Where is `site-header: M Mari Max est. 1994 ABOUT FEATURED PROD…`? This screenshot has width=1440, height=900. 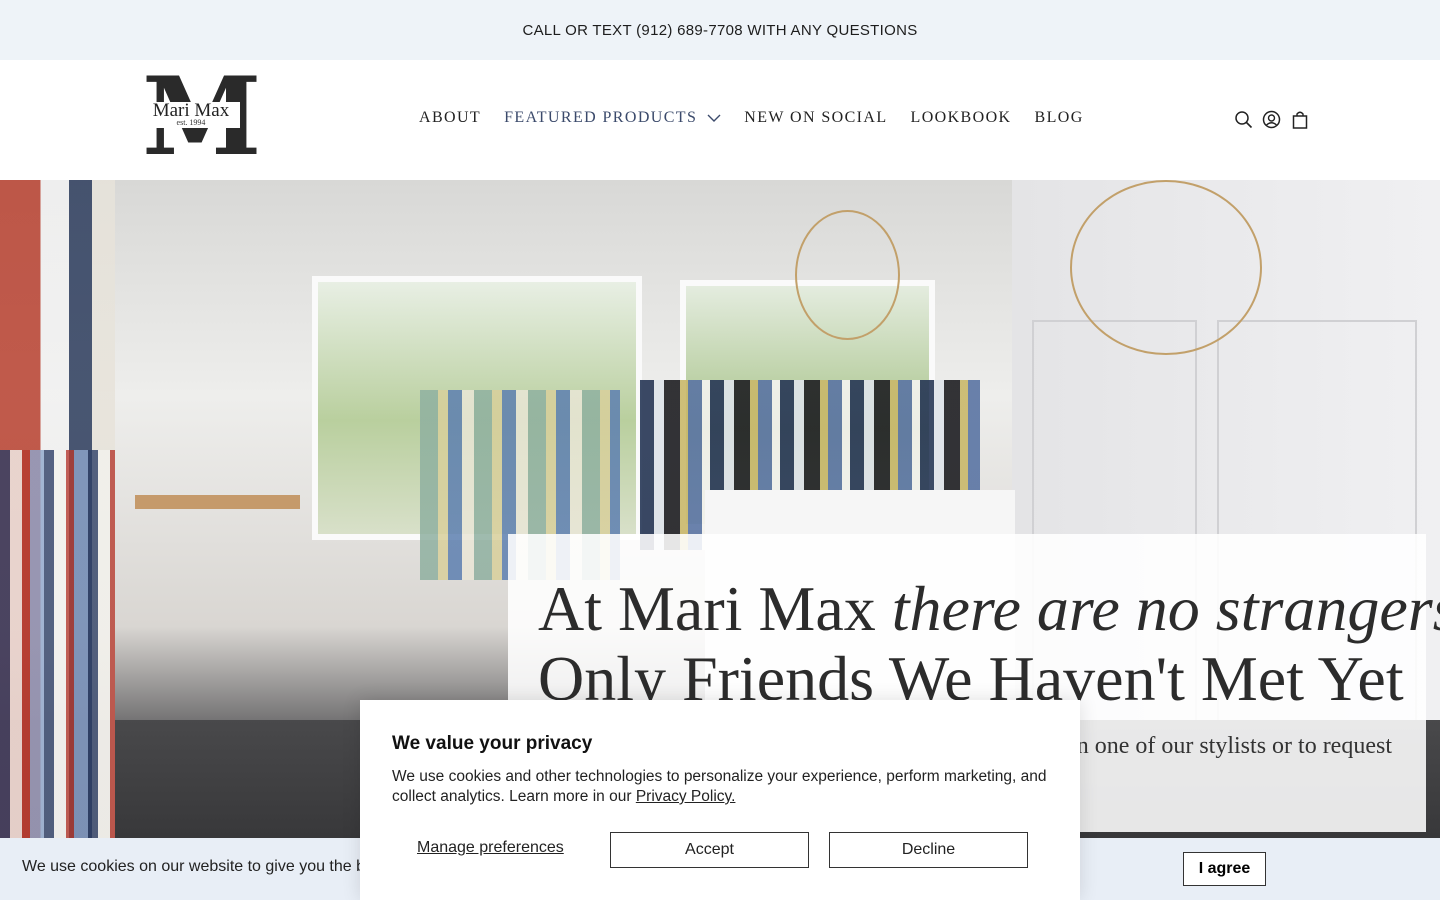
site-header: M Mari Max est. 1994 ABOUT FEATURED PROD… is located at coordinates (720, 120).